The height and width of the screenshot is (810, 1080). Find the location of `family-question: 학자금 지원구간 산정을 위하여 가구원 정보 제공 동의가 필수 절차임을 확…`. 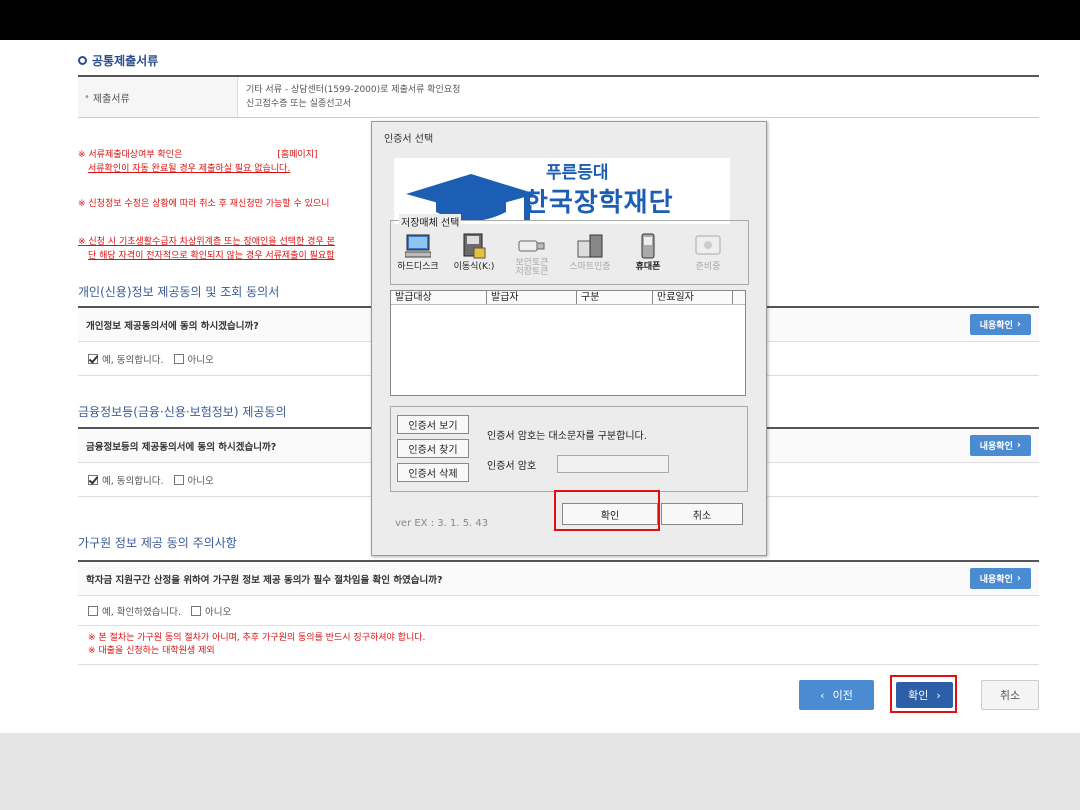

family-question: 학자금 지원구간 산정을 위하여 가구원 정보 제공 동의가 필수 절차임을 확… is located at coordinates (264, 580).